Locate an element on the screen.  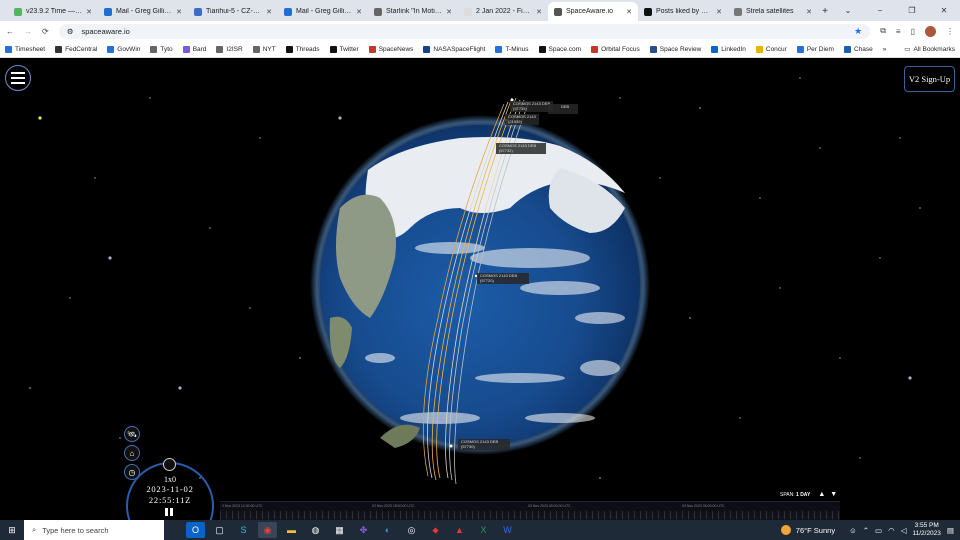
bookmark-item: Chase is located at coordinates (858, 49).